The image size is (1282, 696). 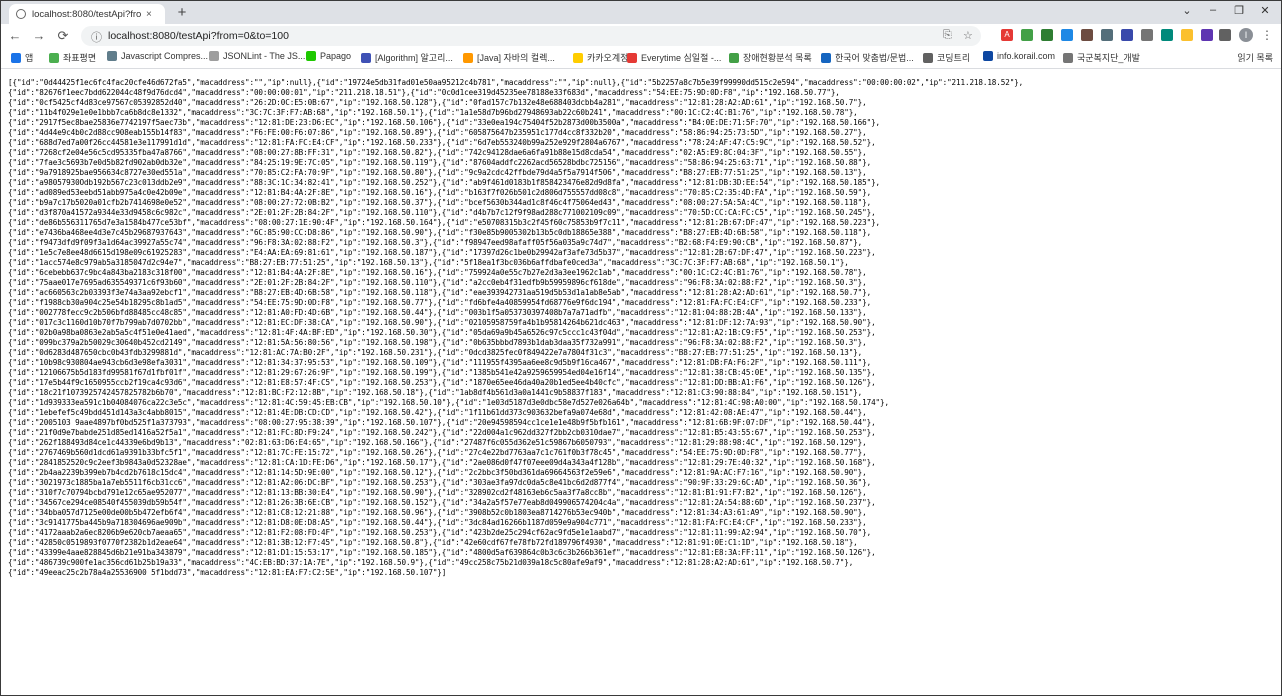 What do you see at coordinates (149, 14) in the screenshot?
I see `tab-close-icon: ×` at bounding box center [149, 14].